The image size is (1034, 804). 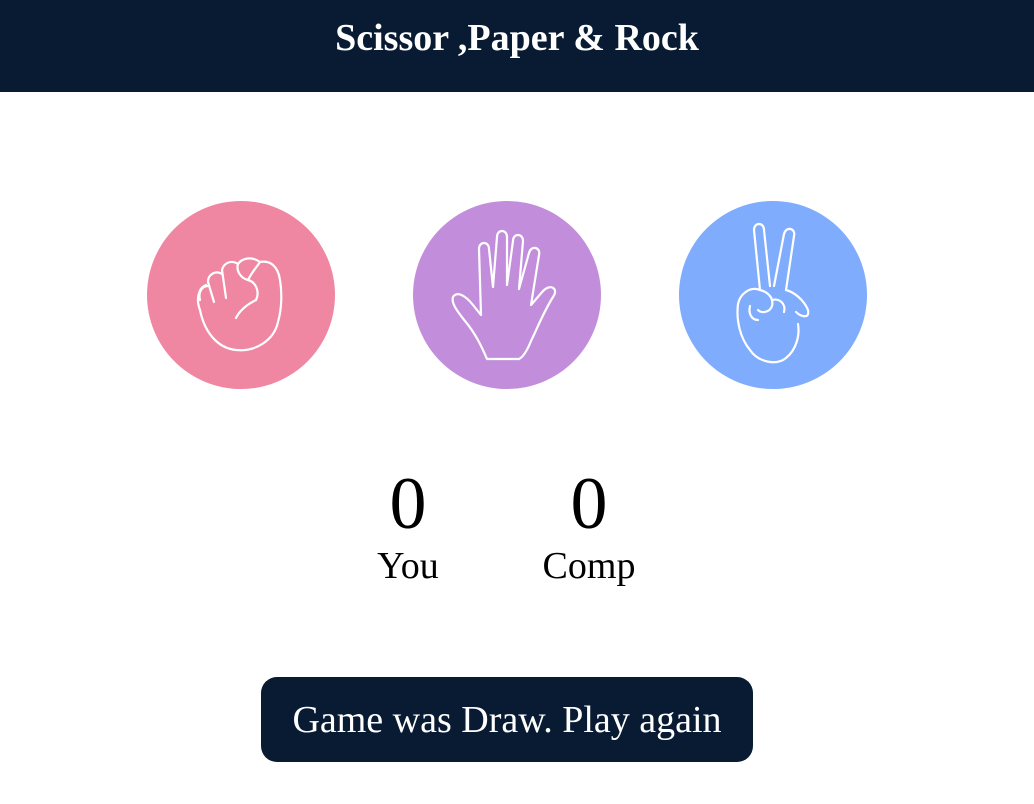 I want to click on fist-icon, so click(x=239, y=304).